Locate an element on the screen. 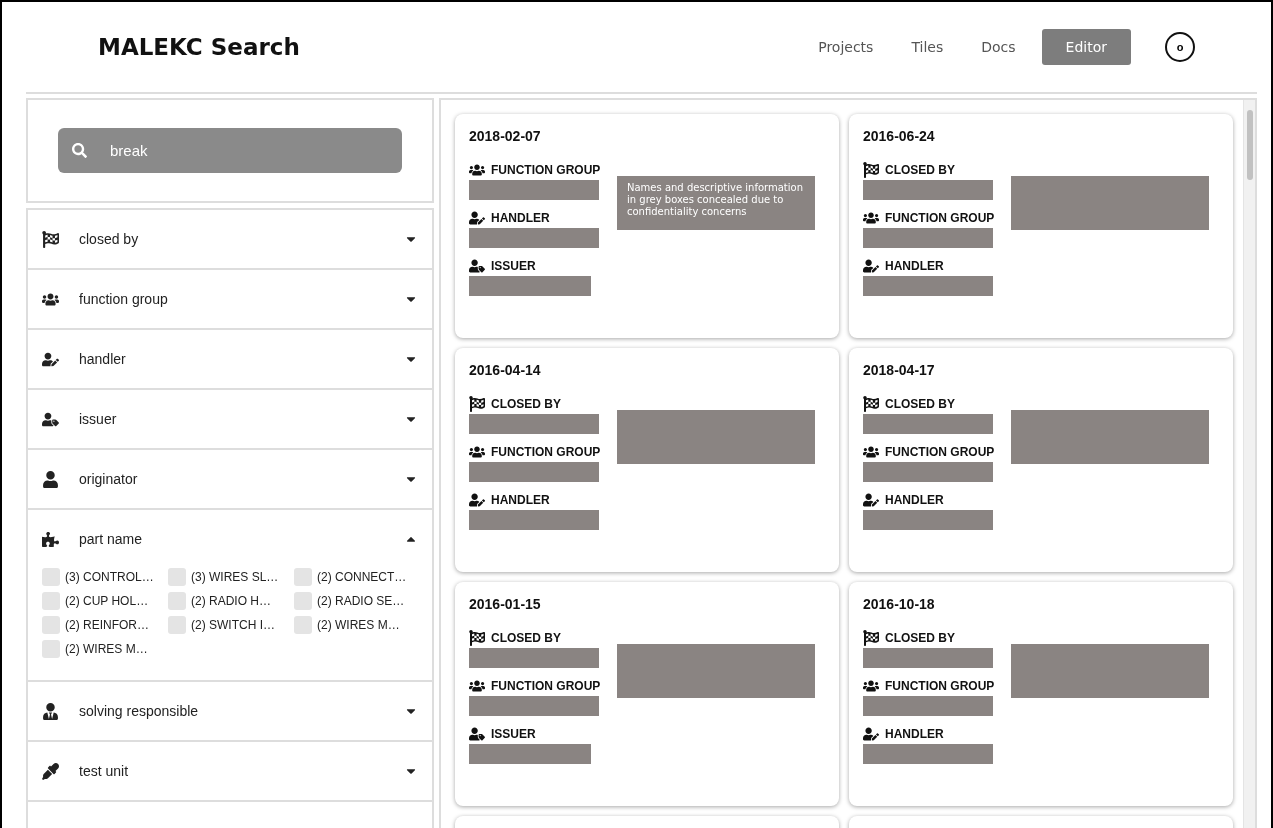  card-date: 2016-06-24 is located at coordinates (899, 136).